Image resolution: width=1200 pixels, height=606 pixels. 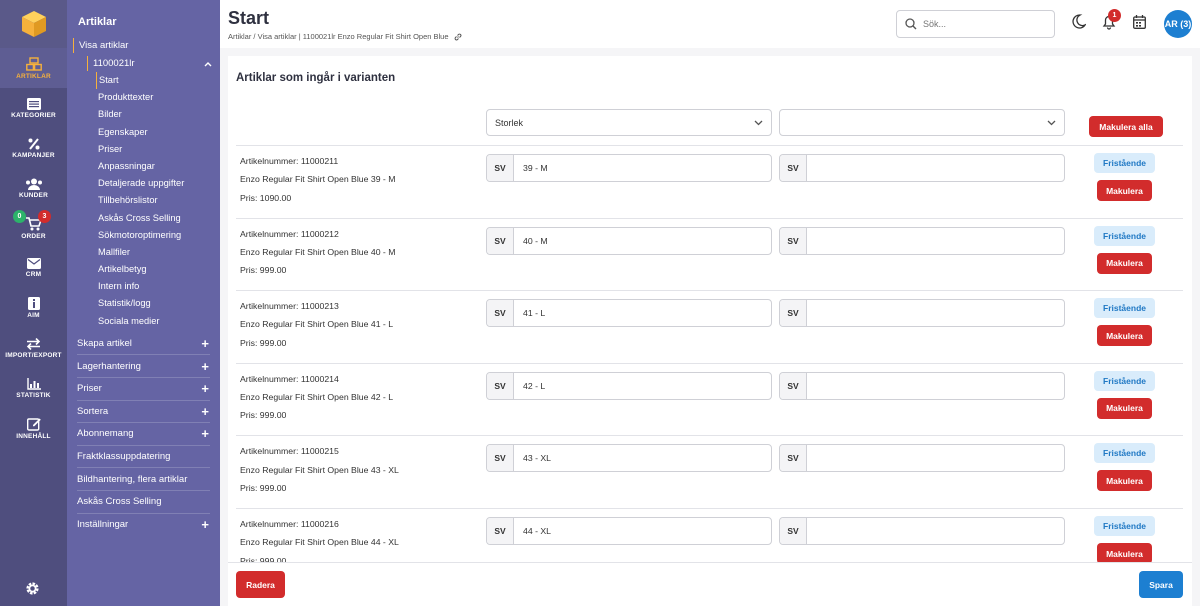 I want to click on submenu-visa-artiklar: Visa artiklar, so click(x=146, y=45).